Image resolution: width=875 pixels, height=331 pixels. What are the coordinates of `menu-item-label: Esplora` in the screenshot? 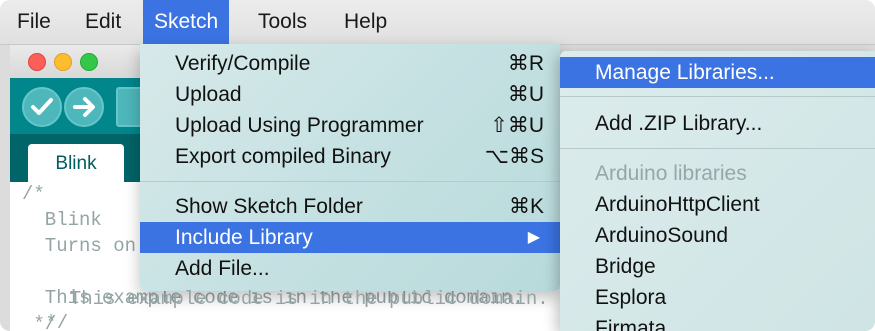 It's located at (631, 297).